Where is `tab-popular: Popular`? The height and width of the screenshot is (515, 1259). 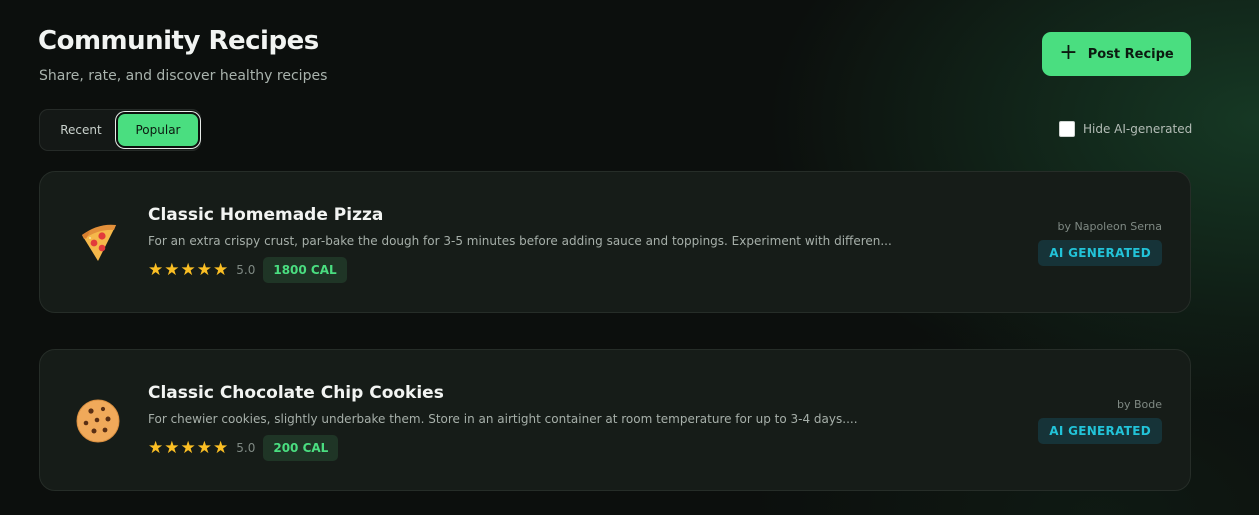
tab-popular: Popular is located at coordinates (158, 130).